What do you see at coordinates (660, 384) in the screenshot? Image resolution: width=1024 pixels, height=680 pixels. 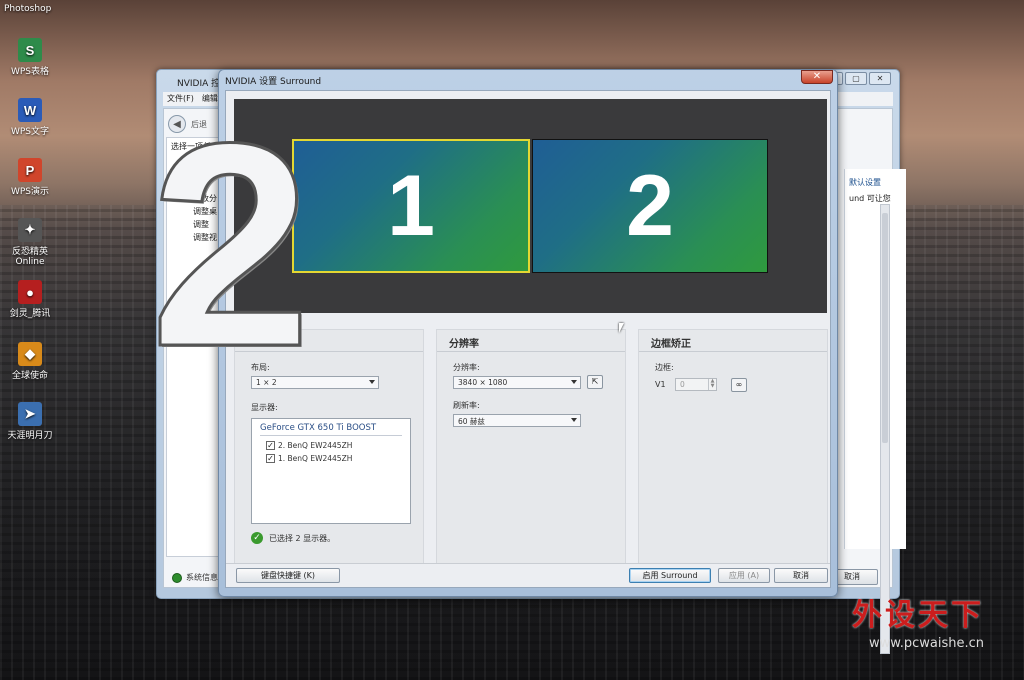 I see `v1-label: V1` at bounding box center [660, 384].